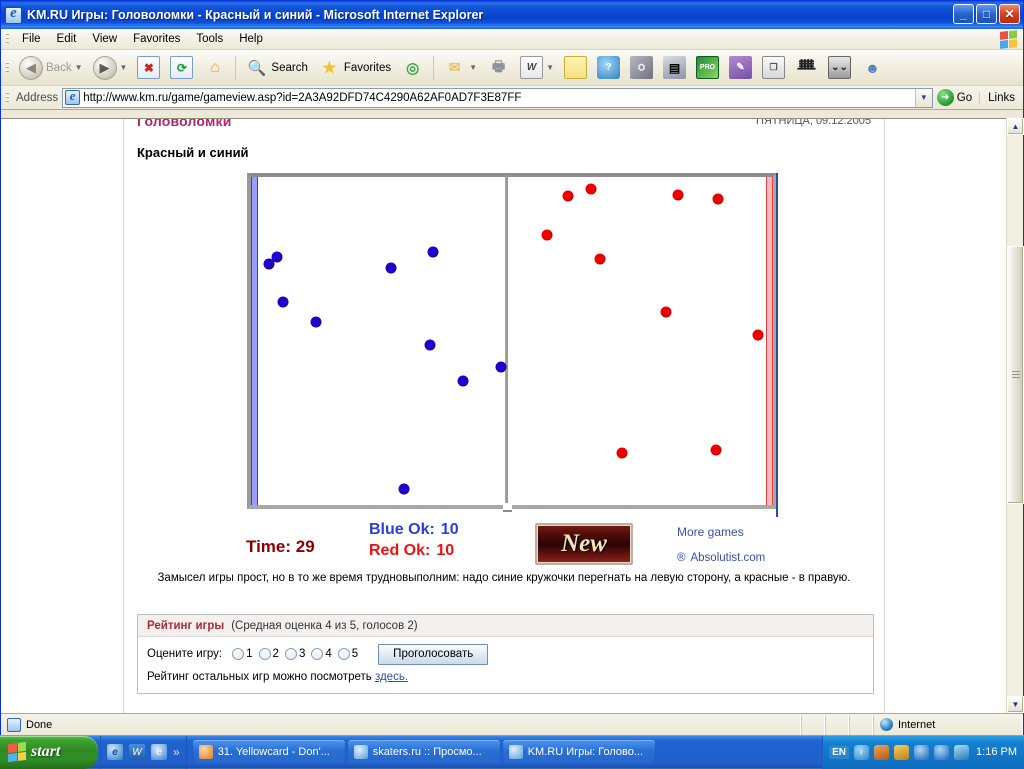 The image size is (1024, 769). What do you see at coordinates (498, 68) in the screenshot?
I see `print-button: 🖶` at bounding box center [498, 68].